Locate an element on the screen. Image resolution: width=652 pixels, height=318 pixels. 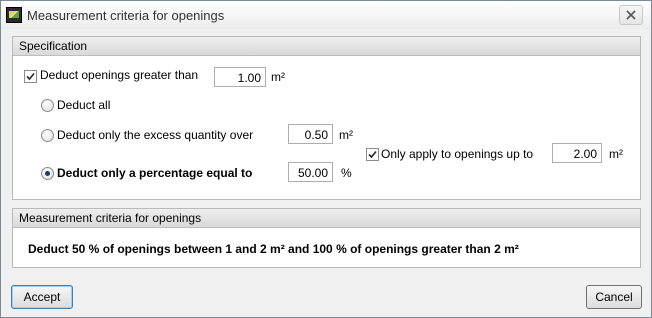
percentage-input: 50.00 is located at coordinates (310, 172).